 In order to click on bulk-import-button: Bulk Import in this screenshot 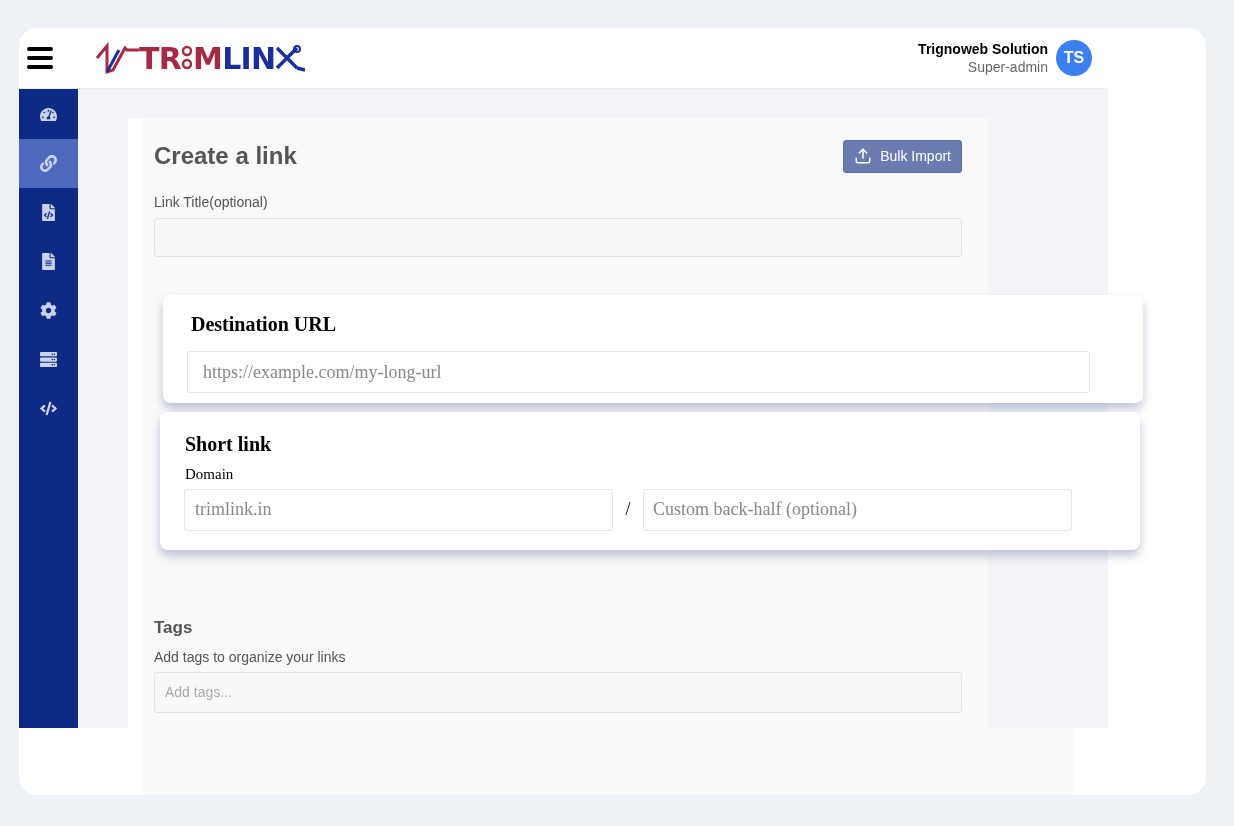, I will do `click(902, 156)`.